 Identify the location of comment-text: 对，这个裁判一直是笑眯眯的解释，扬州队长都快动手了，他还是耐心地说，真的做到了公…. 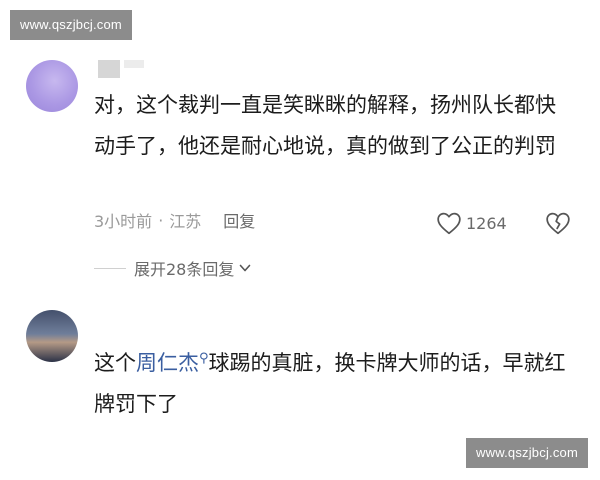
(325, 125).